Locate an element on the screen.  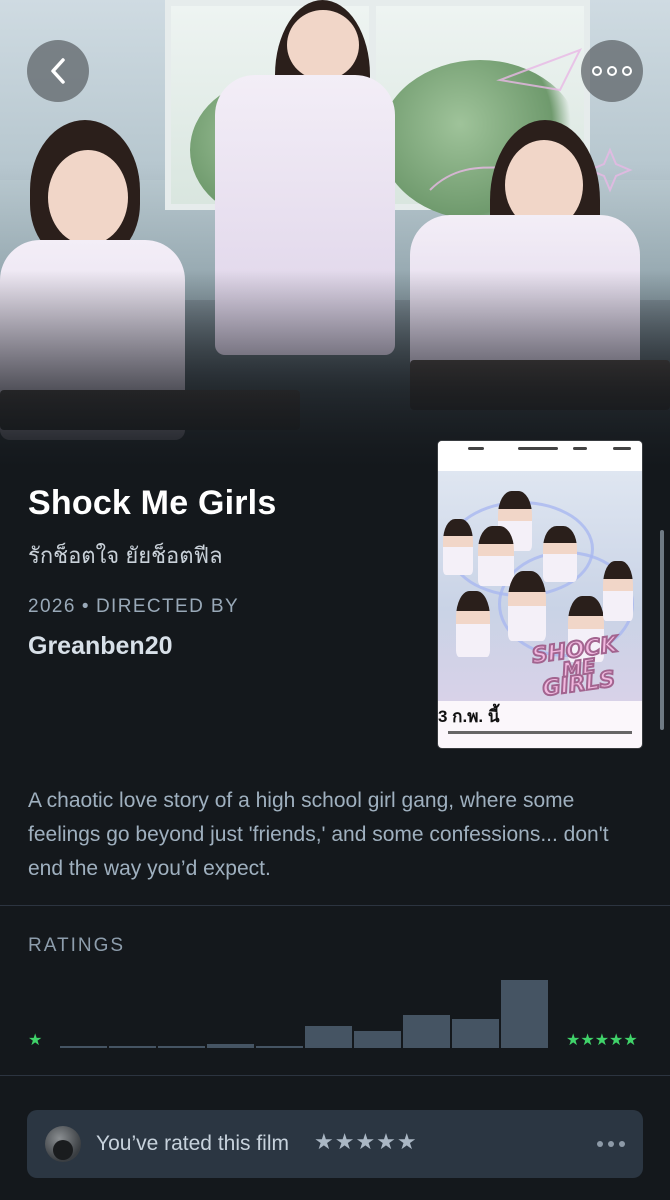
film-alternate-title: รักช็อตใจ ยัยช็อตฟีล is located at coordinates (125, 555).